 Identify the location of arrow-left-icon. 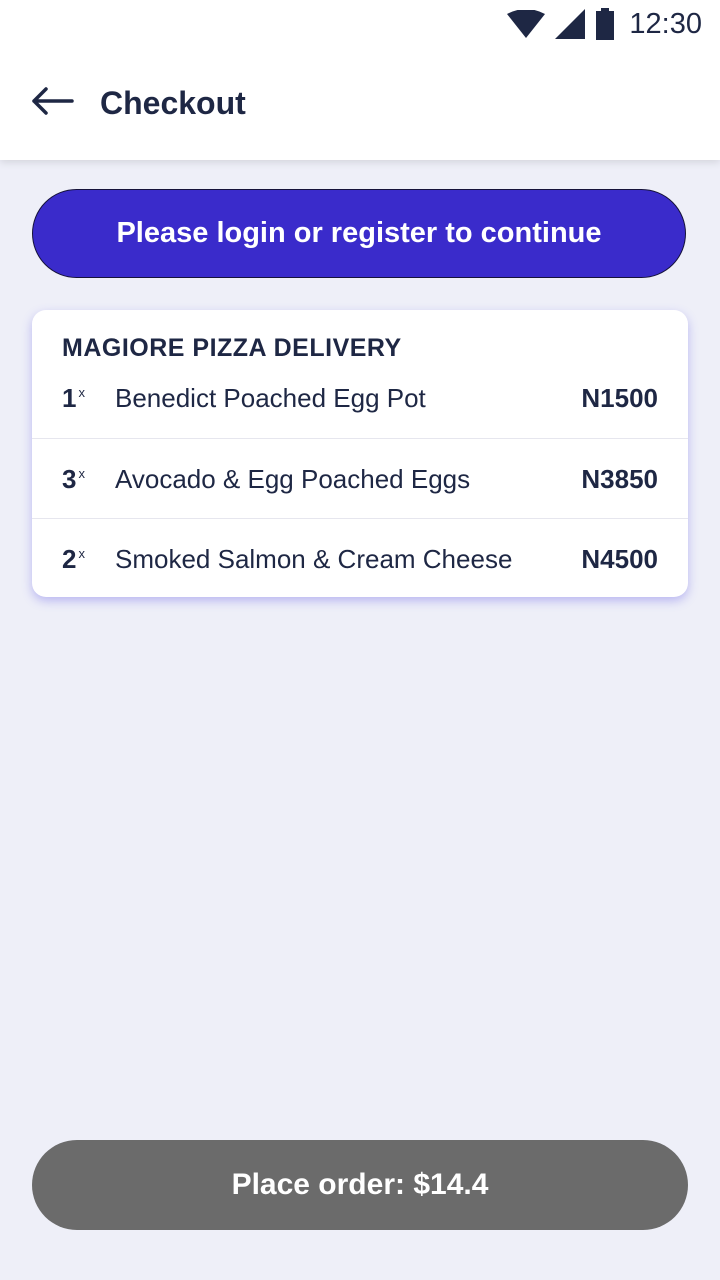
(52, 103).